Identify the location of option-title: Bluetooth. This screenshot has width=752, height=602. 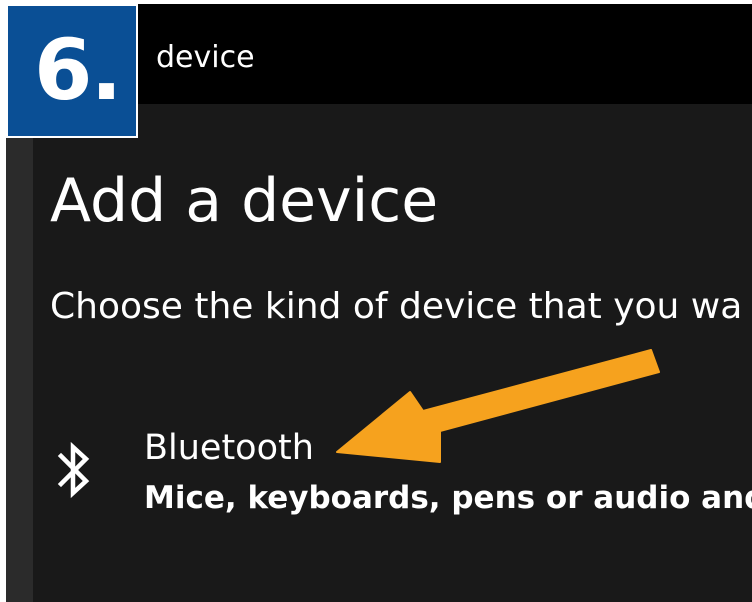
(229, 448).